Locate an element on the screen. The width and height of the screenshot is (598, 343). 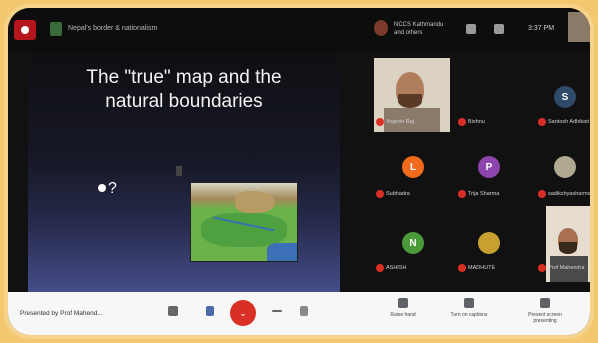
org-logo-icon is located at coordinates (381, 28).